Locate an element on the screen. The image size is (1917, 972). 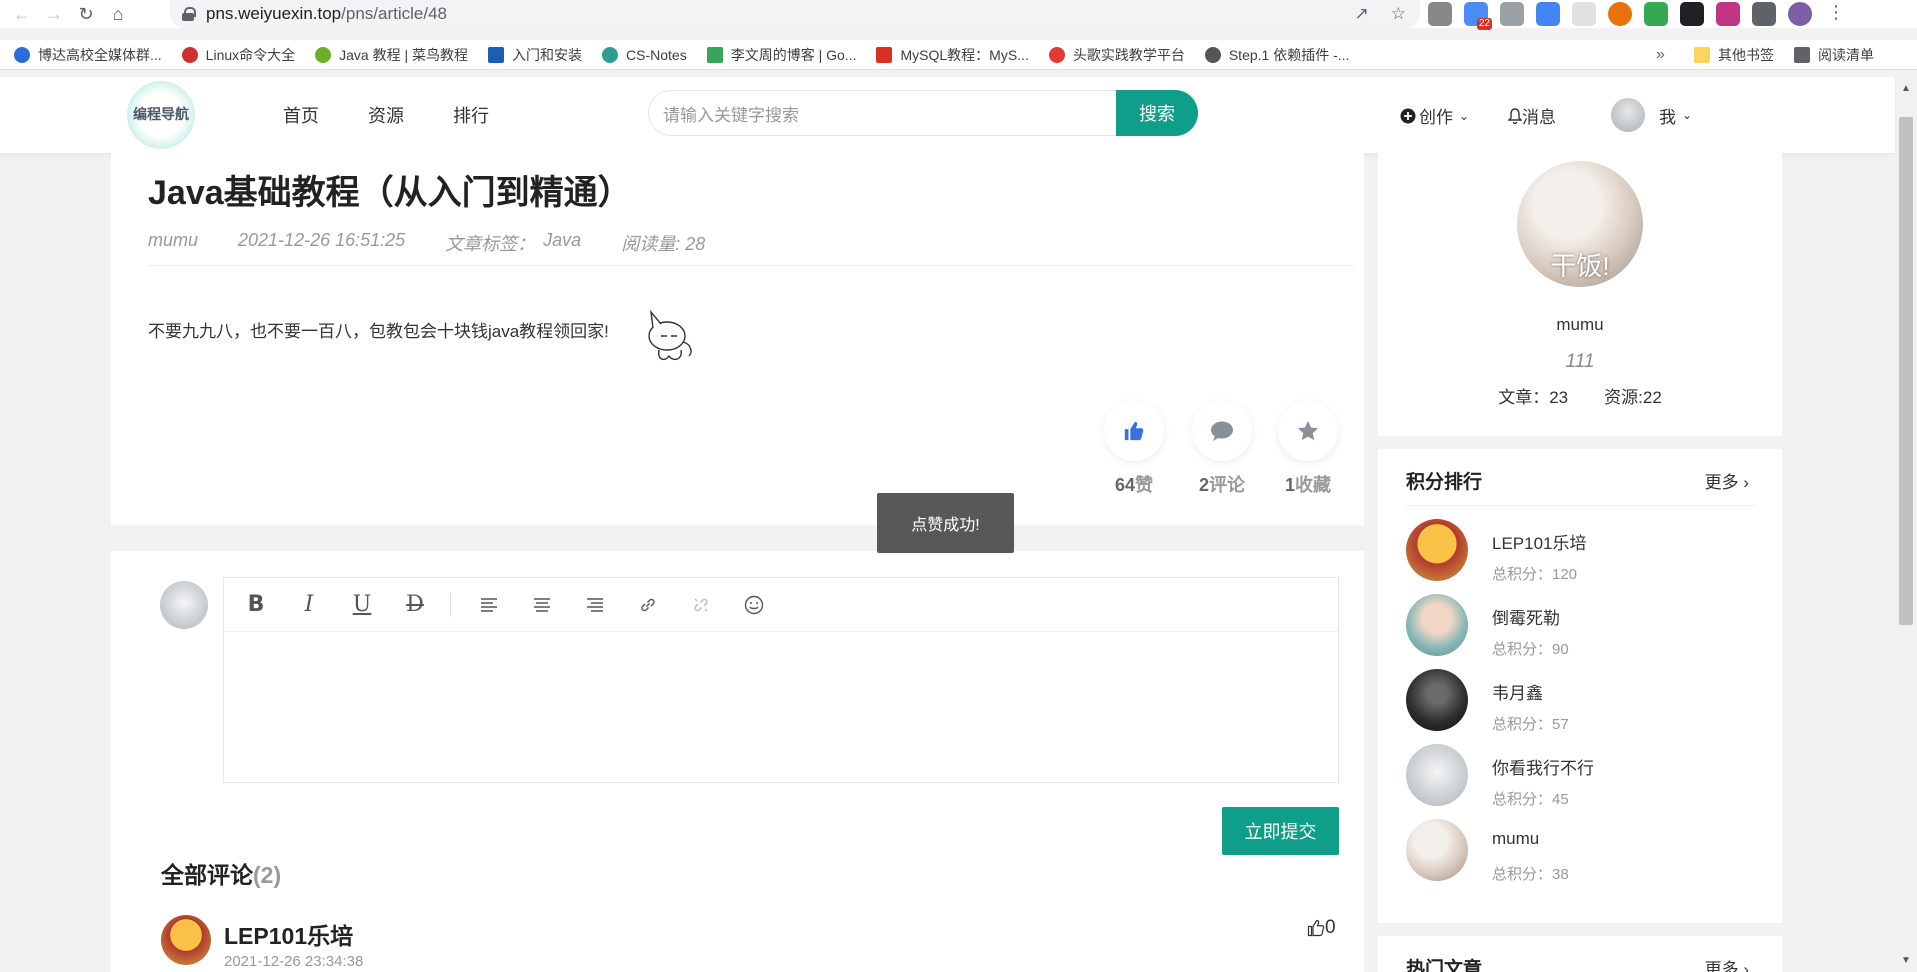
thumbs-up-icon is located at coordinates (1134, 431).